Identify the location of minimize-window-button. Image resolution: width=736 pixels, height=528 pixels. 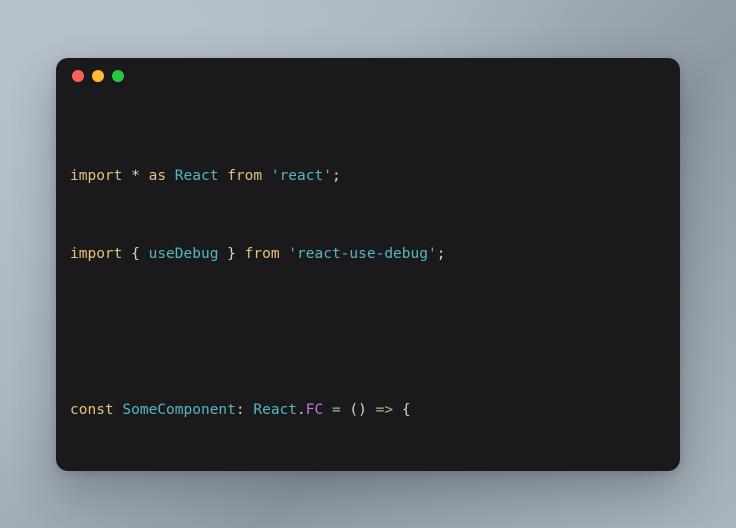
(98, 76).